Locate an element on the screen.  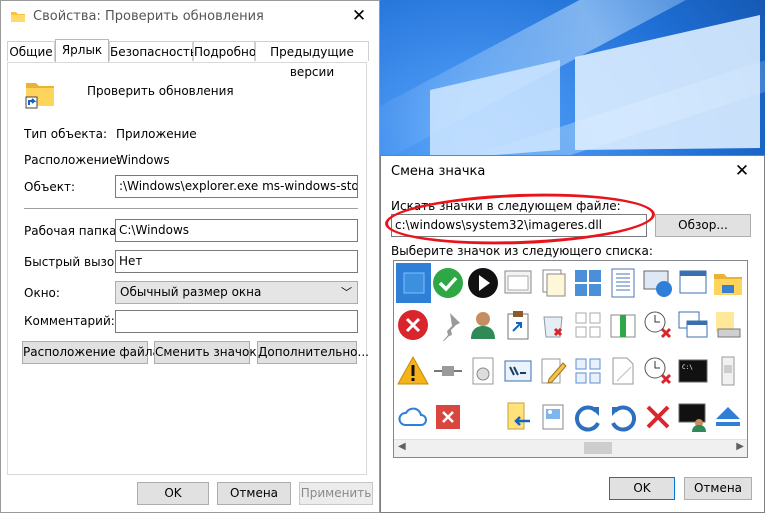
dialog-cancel-button: Отмена is located at coordinates (718, 488).